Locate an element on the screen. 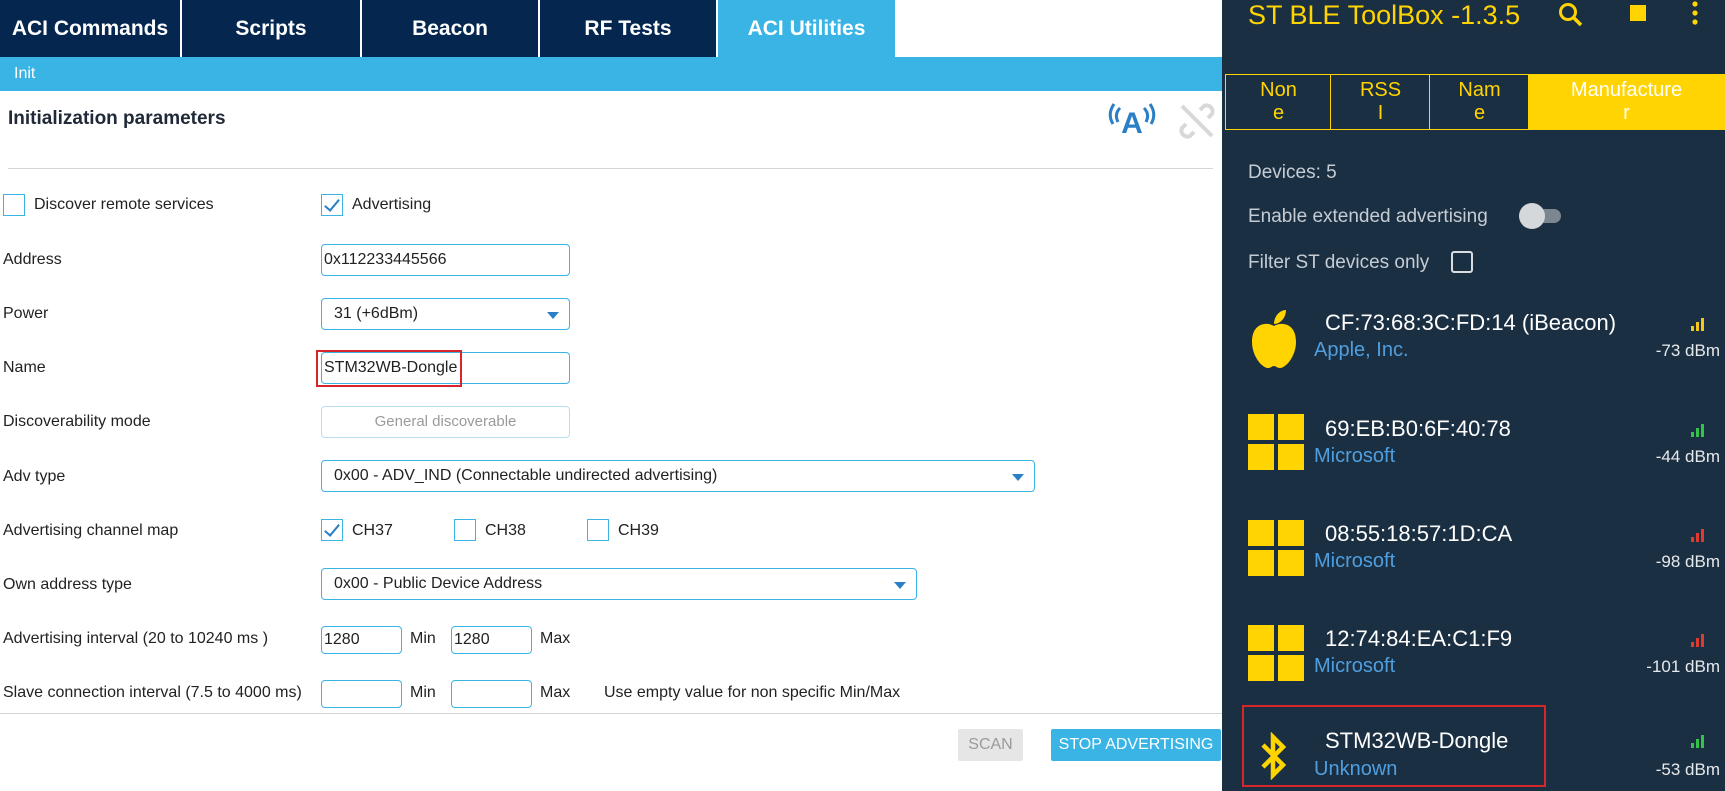 Image resolution: width=1725 pixels, height=791 pixels. own-address-type-label: Own address type is located at coordinates (67, 584).